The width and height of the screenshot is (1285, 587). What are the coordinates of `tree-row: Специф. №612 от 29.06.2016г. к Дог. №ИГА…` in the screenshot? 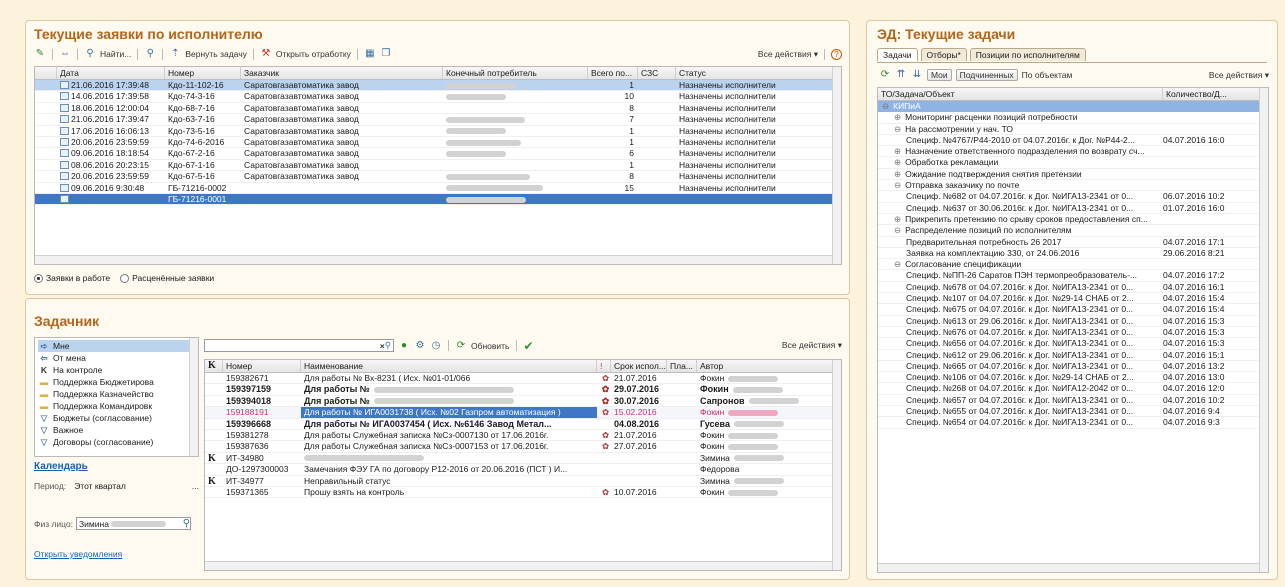 It's located at (1073, 355).